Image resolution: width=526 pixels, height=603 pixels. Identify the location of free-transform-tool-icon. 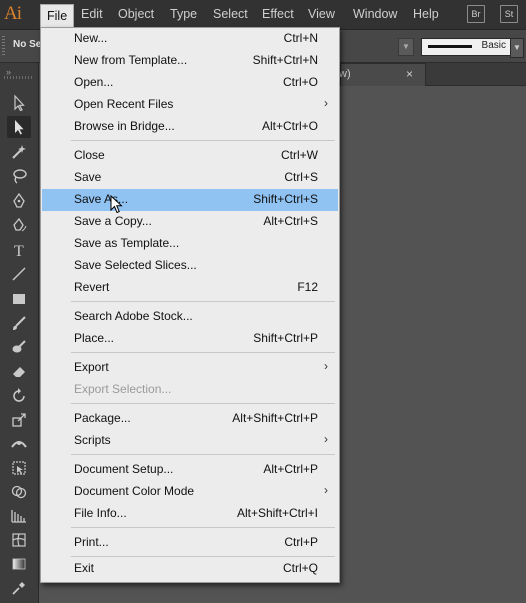
(19, 468).